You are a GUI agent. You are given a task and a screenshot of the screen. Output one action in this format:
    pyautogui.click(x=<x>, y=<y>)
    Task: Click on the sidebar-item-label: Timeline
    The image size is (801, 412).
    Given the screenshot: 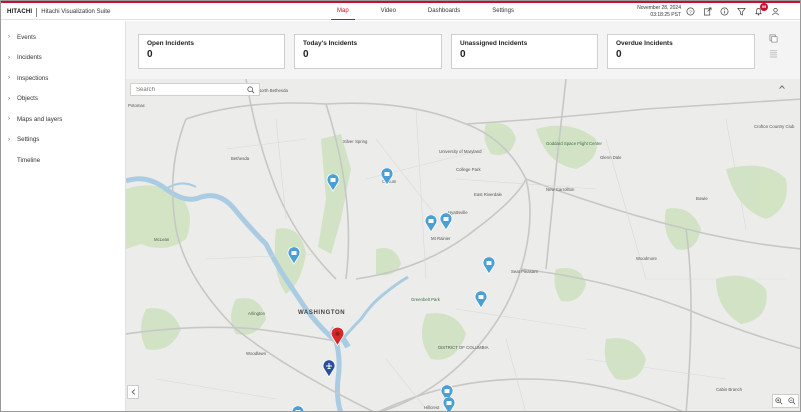 What is the action you would take?
    pyautogui.click(x=29, y=160)
    